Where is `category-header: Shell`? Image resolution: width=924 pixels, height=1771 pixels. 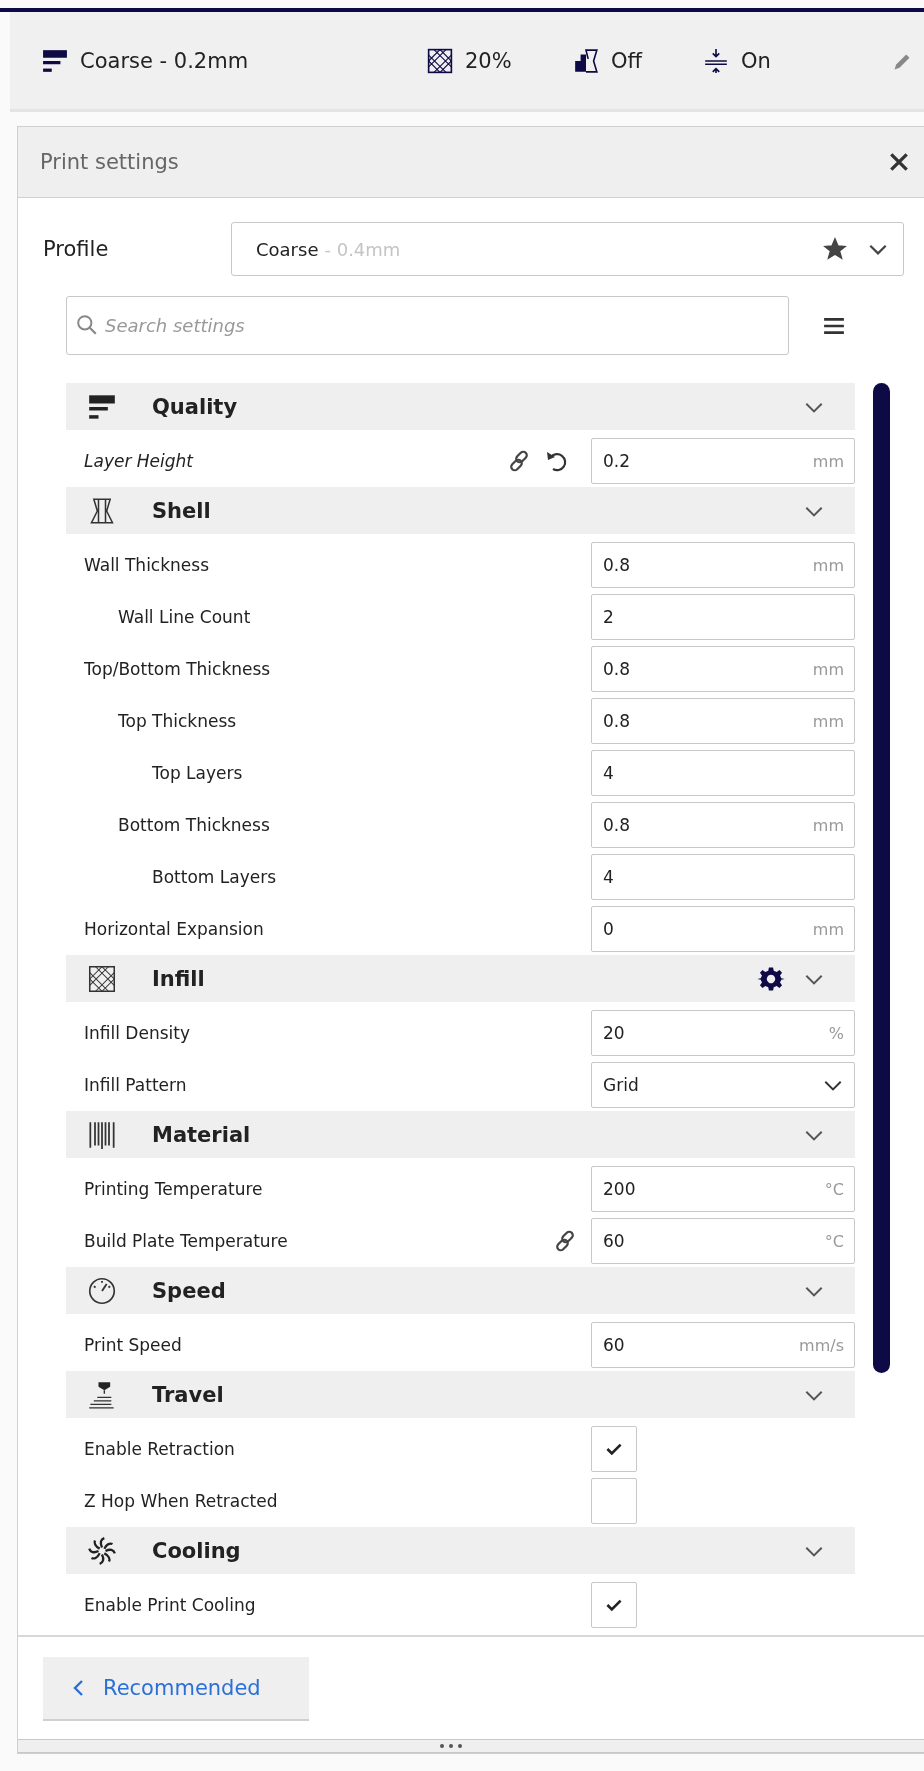
category-header: Shell is located at coordinates (460, 510).